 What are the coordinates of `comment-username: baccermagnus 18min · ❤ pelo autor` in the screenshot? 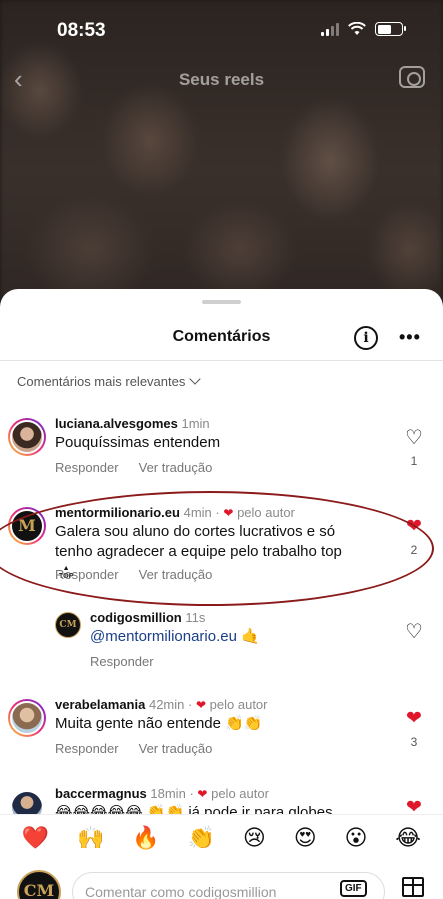 It's located at (162, 793).